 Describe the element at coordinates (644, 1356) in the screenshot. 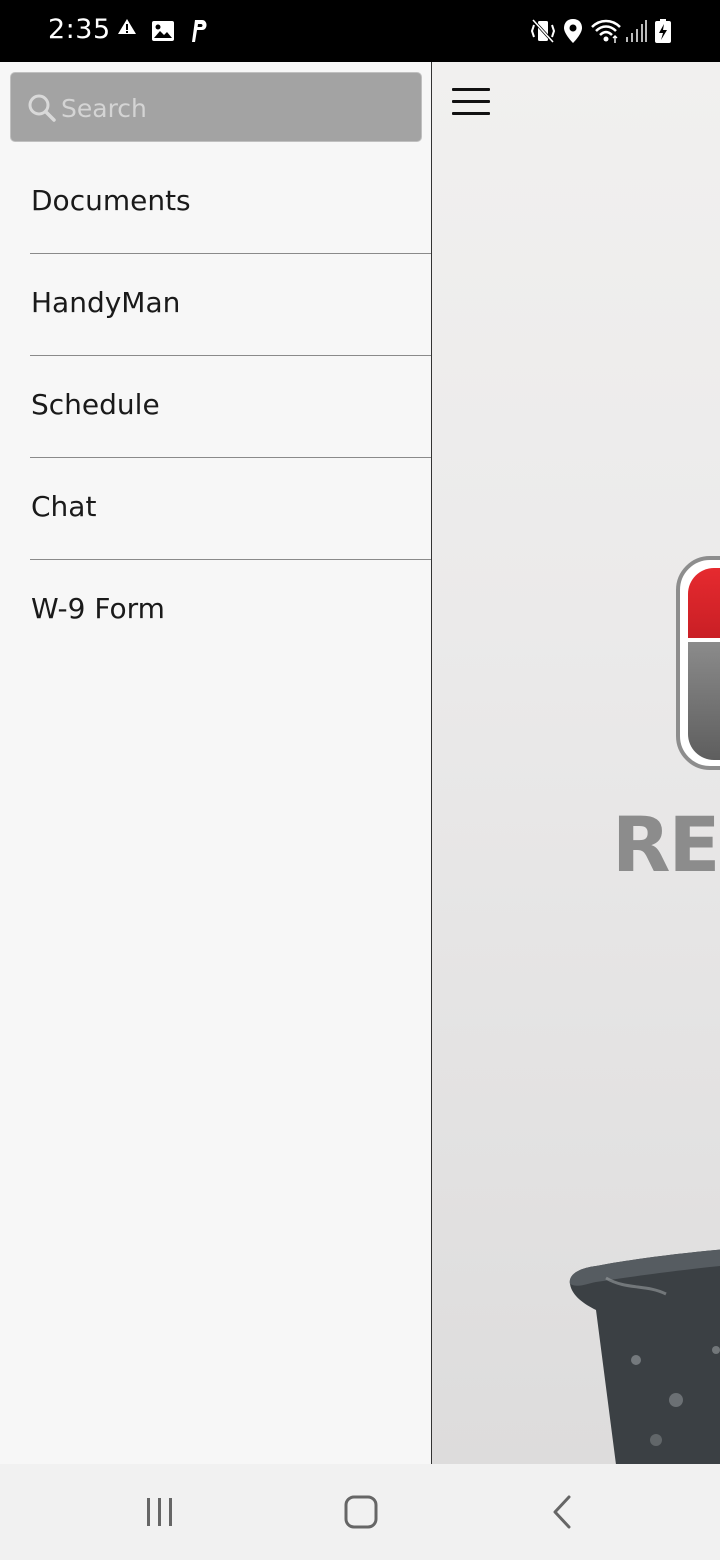

I see `bucket-image` at that location.